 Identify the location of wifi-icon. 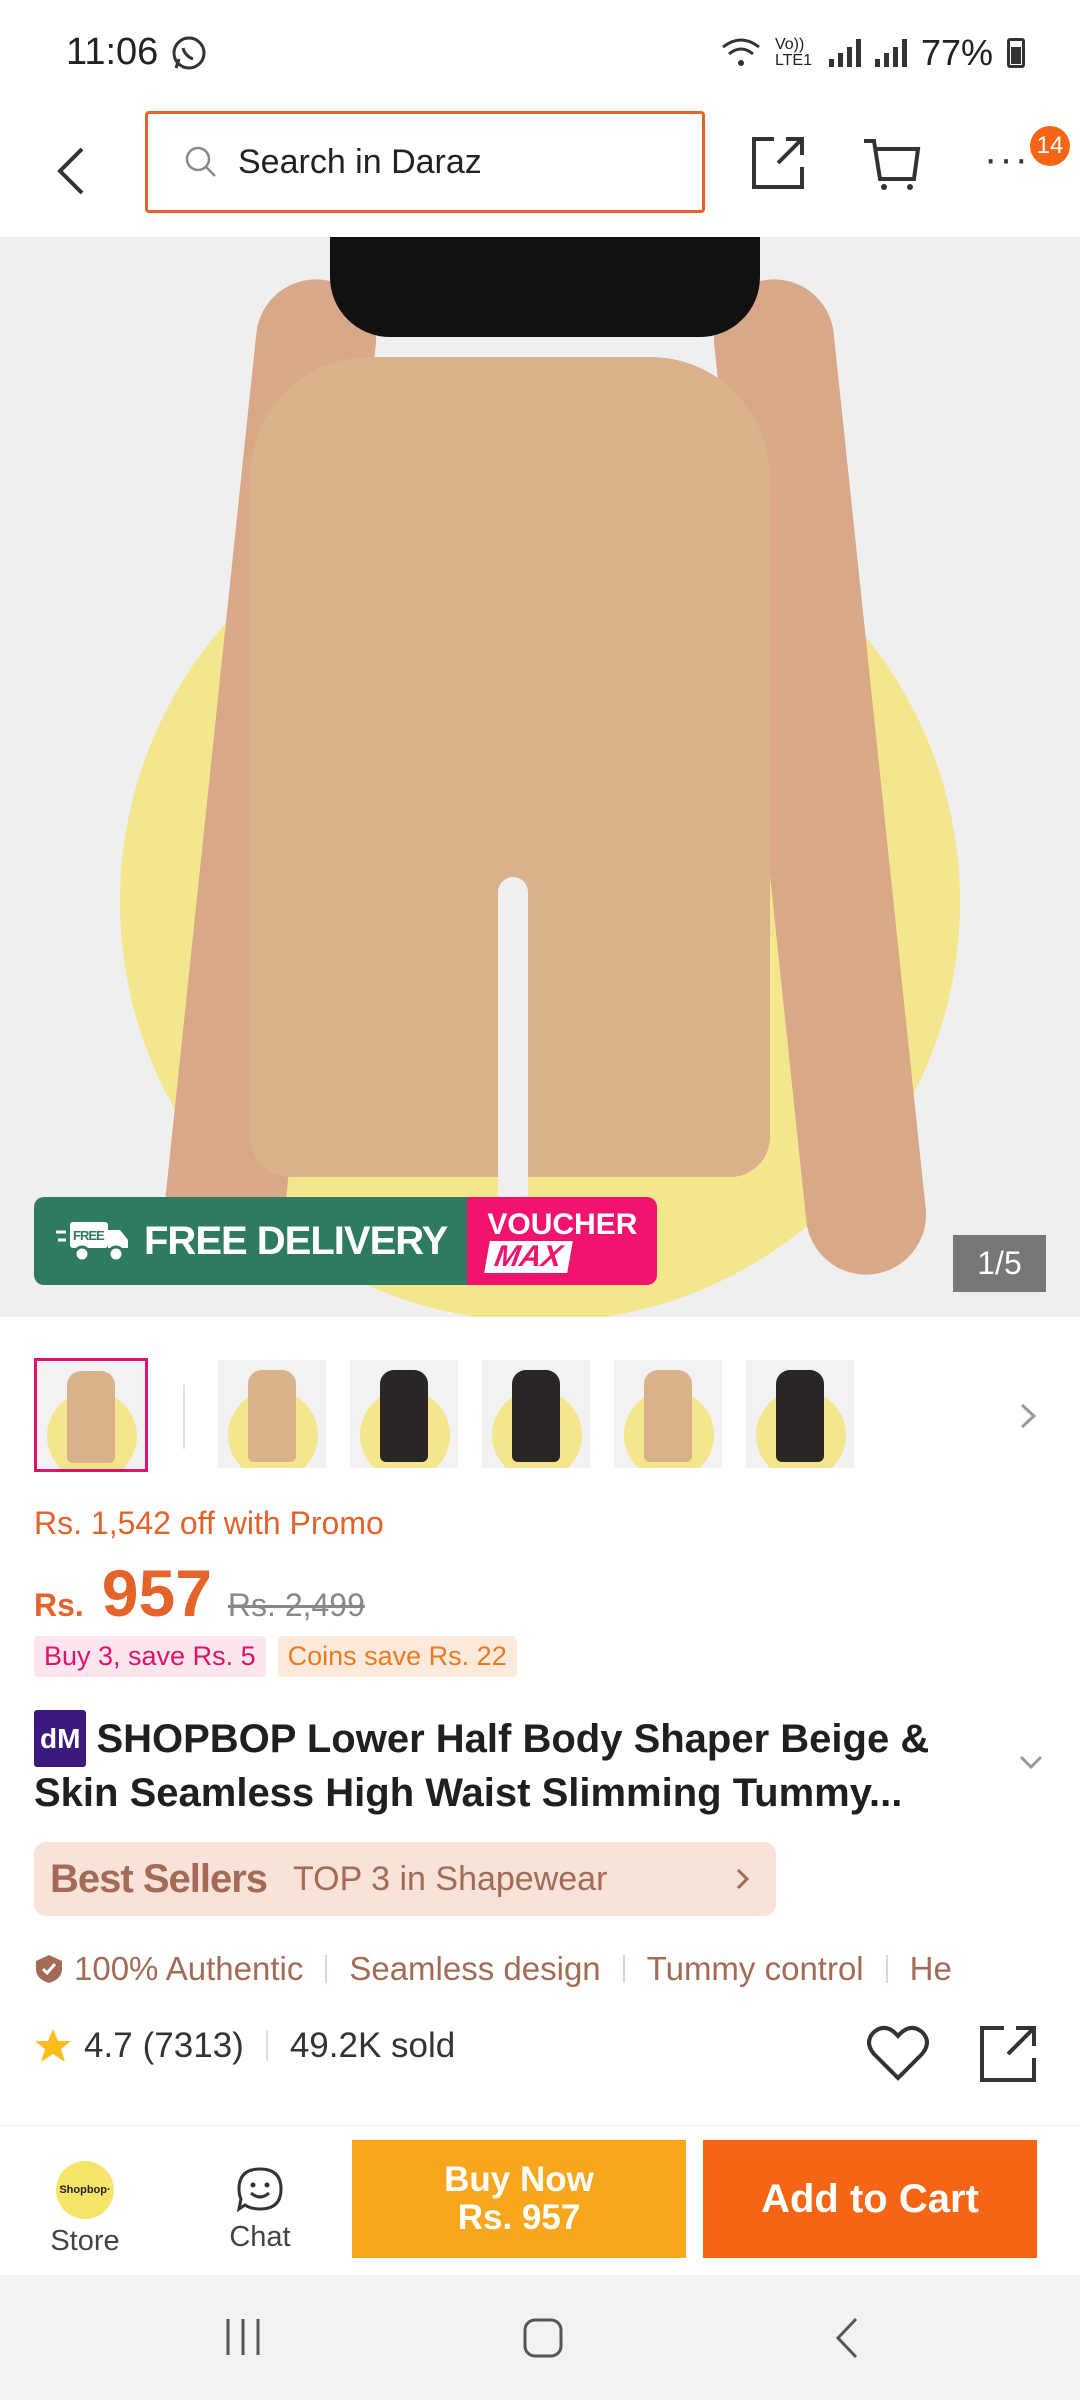
(741, 52).